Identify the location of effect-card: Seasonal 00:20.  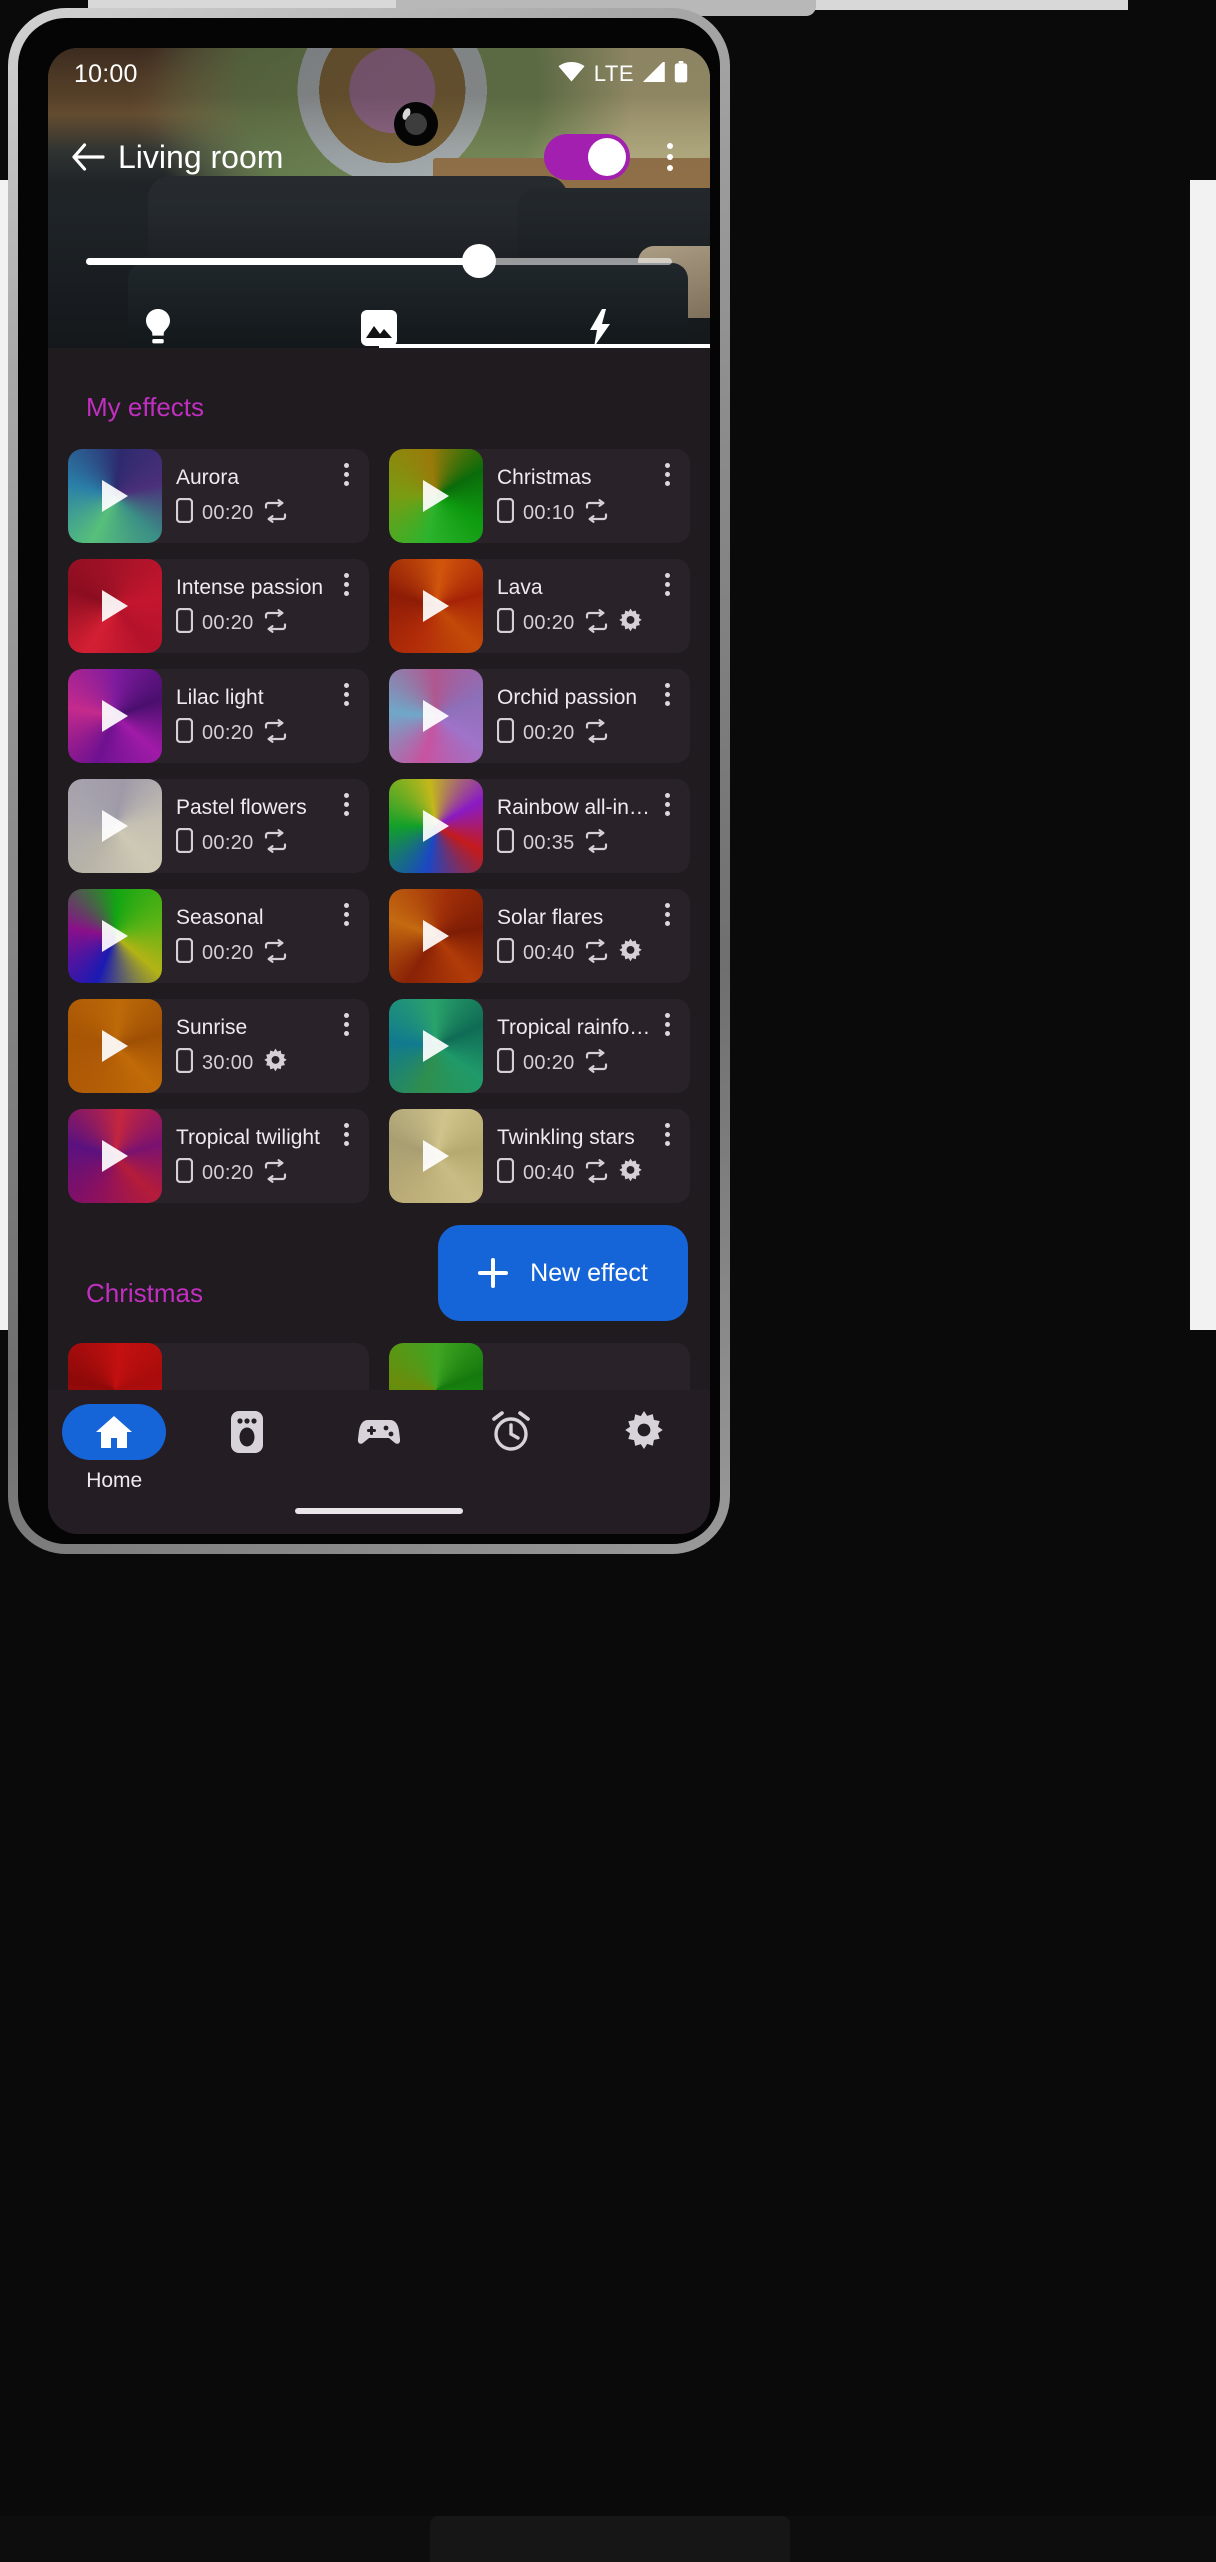
(218, 936).